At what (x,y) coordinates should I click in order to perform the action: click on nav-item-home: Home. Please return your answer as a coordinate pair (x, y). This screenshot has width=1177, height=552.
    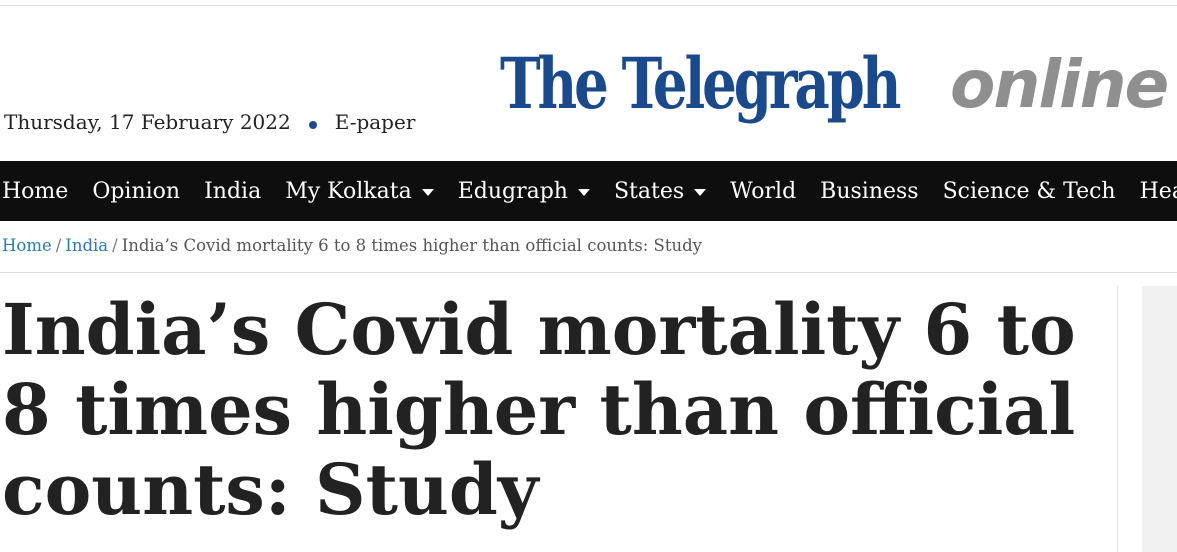
    Looking at the image, I should click on (40, 191).